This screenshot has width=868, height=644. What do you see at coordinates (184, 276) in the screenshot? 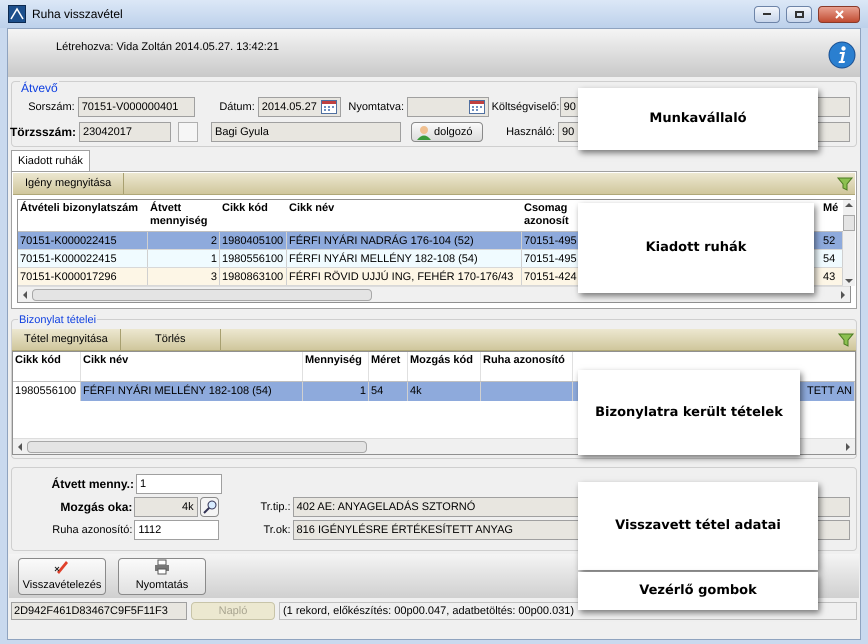
I see `table-cell: 3` at bounding box center [184, 276].